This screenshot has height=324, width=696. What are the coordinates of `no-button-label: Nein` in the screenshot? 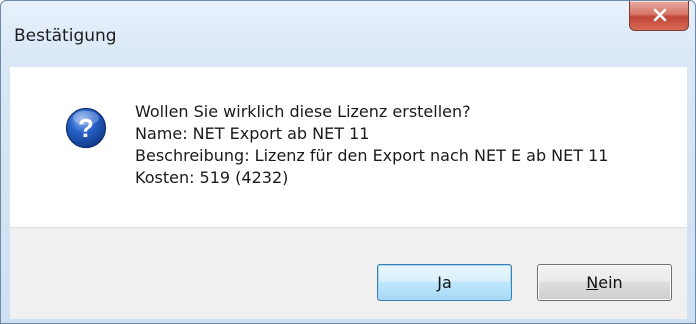 It's located at (604, 282).